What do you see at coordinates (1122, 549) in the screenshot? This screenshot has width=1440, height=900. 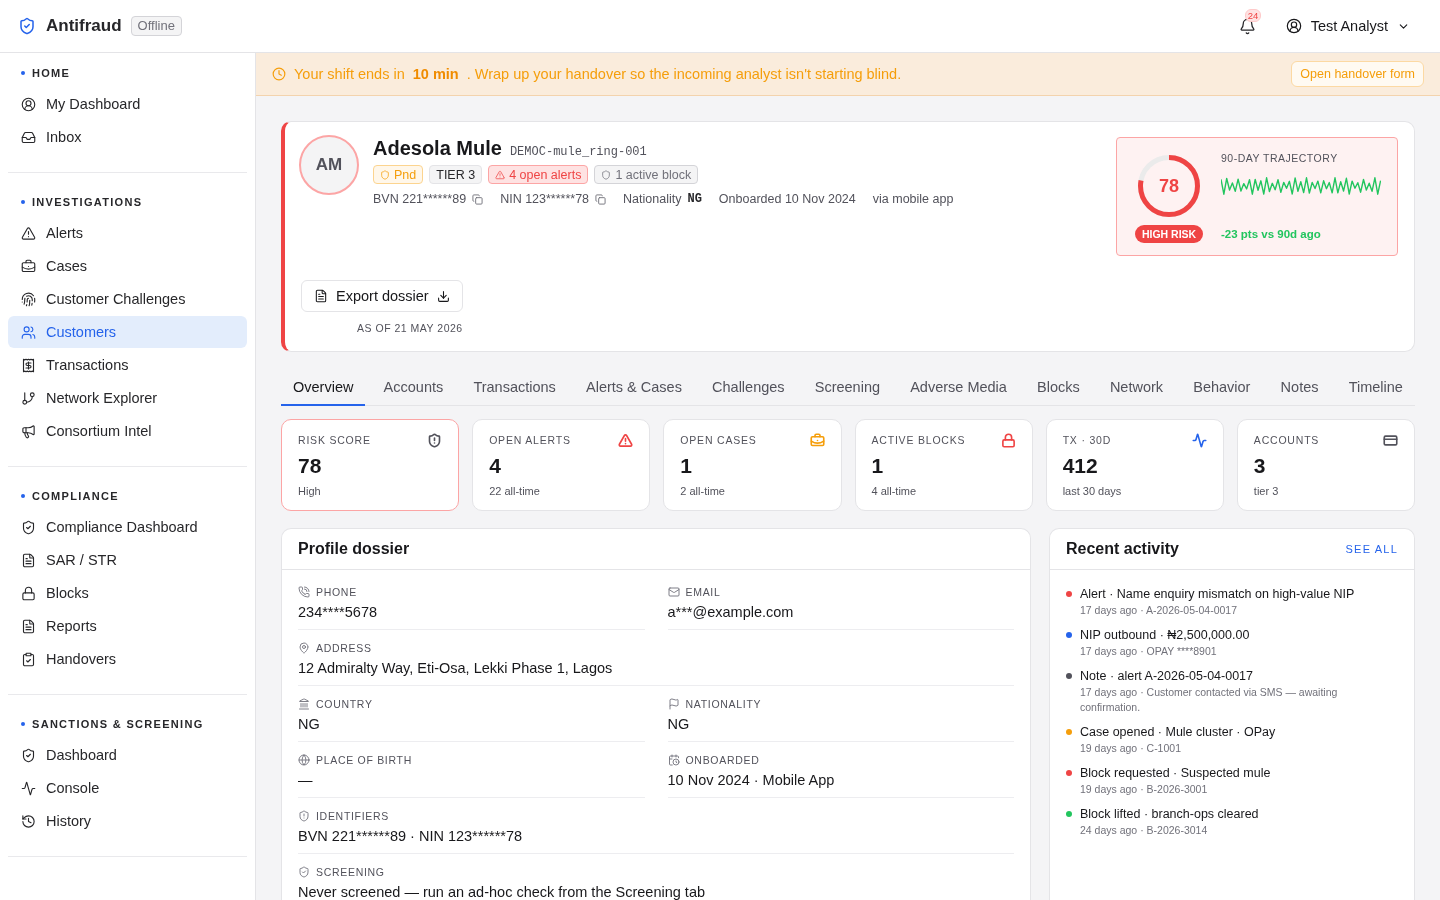 I see `card-title: Recent activity` at bounding box center [1122, 549].